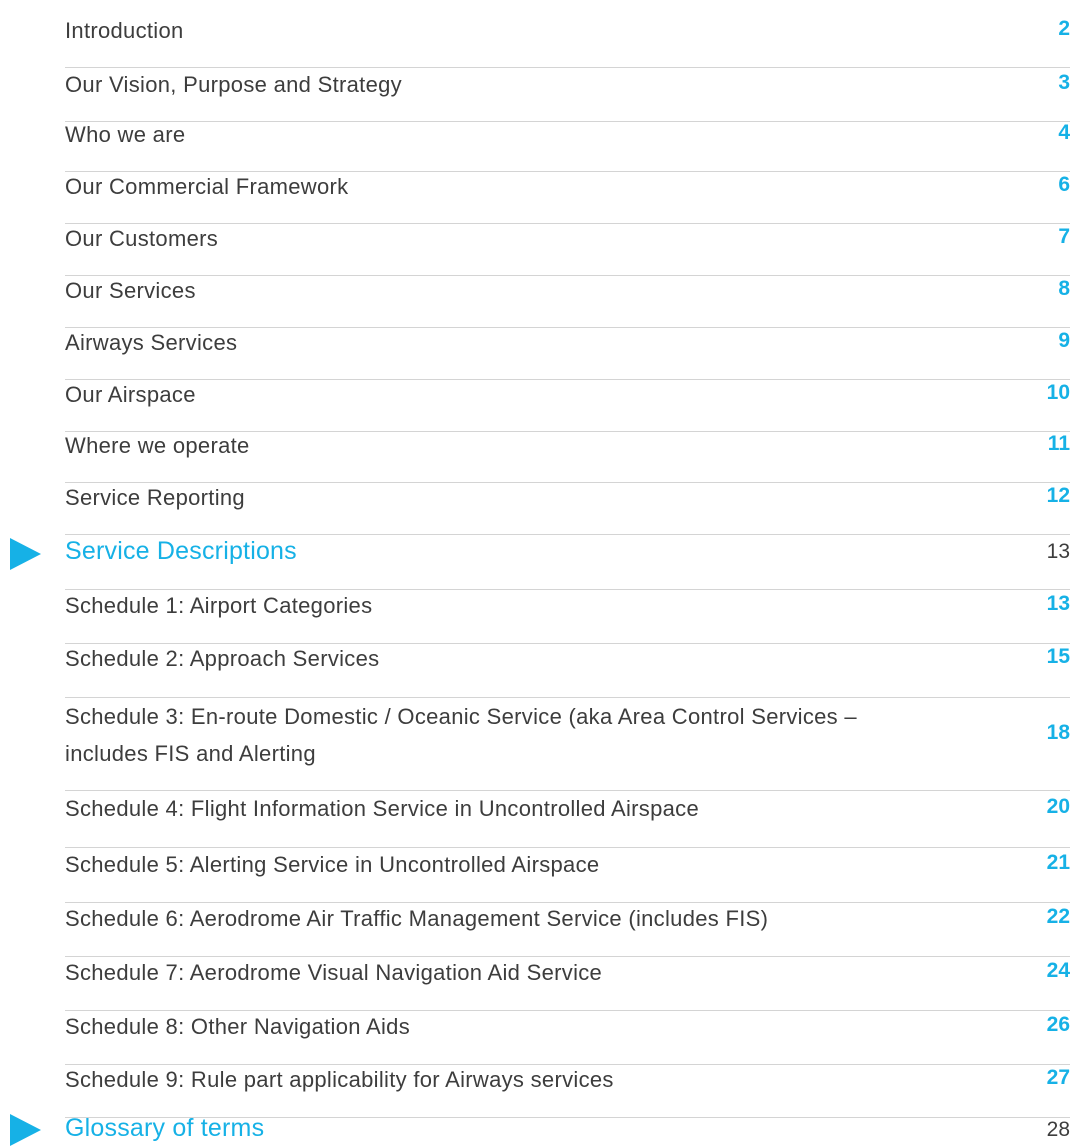 The image size is (1074, 1146). What do you see at coordinates (1058, 495) in the screenshot?
I see `toc-entry-page: 12` at bounding box center [1058, 495].